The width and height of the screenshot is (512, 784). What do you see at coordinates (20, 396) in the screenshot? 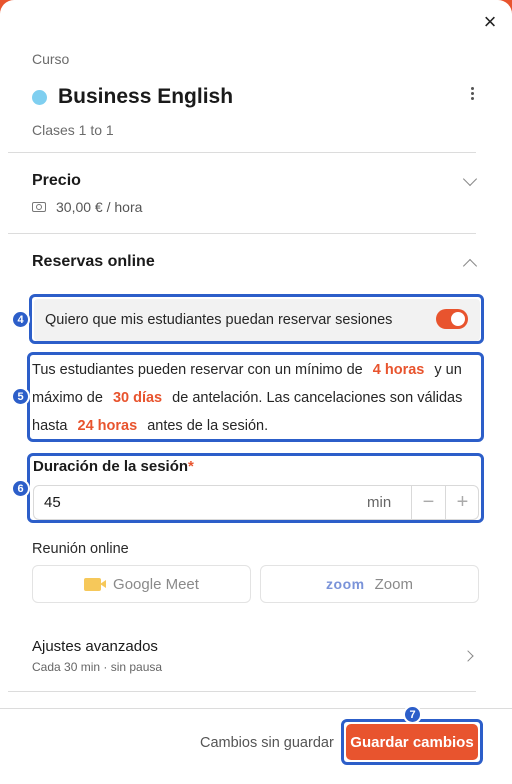
I see `step-marker: 5` at bounding box center [20, 396].